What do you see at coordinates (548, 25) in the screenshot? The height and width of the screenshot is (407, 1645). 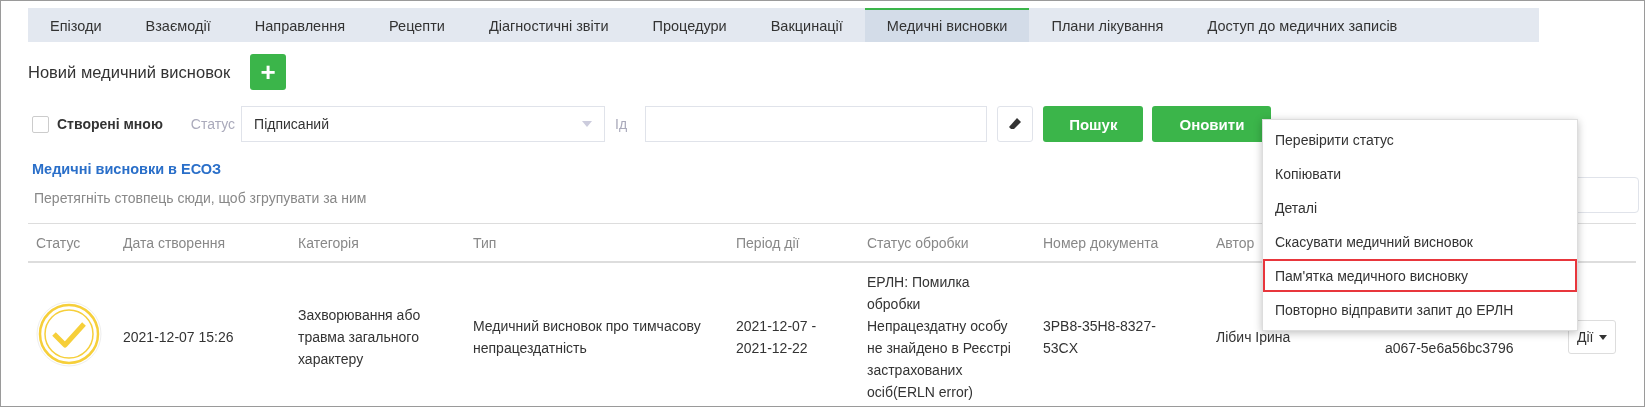 I see `tab: Діагностичні звіти` at bounding box center [548, 25].